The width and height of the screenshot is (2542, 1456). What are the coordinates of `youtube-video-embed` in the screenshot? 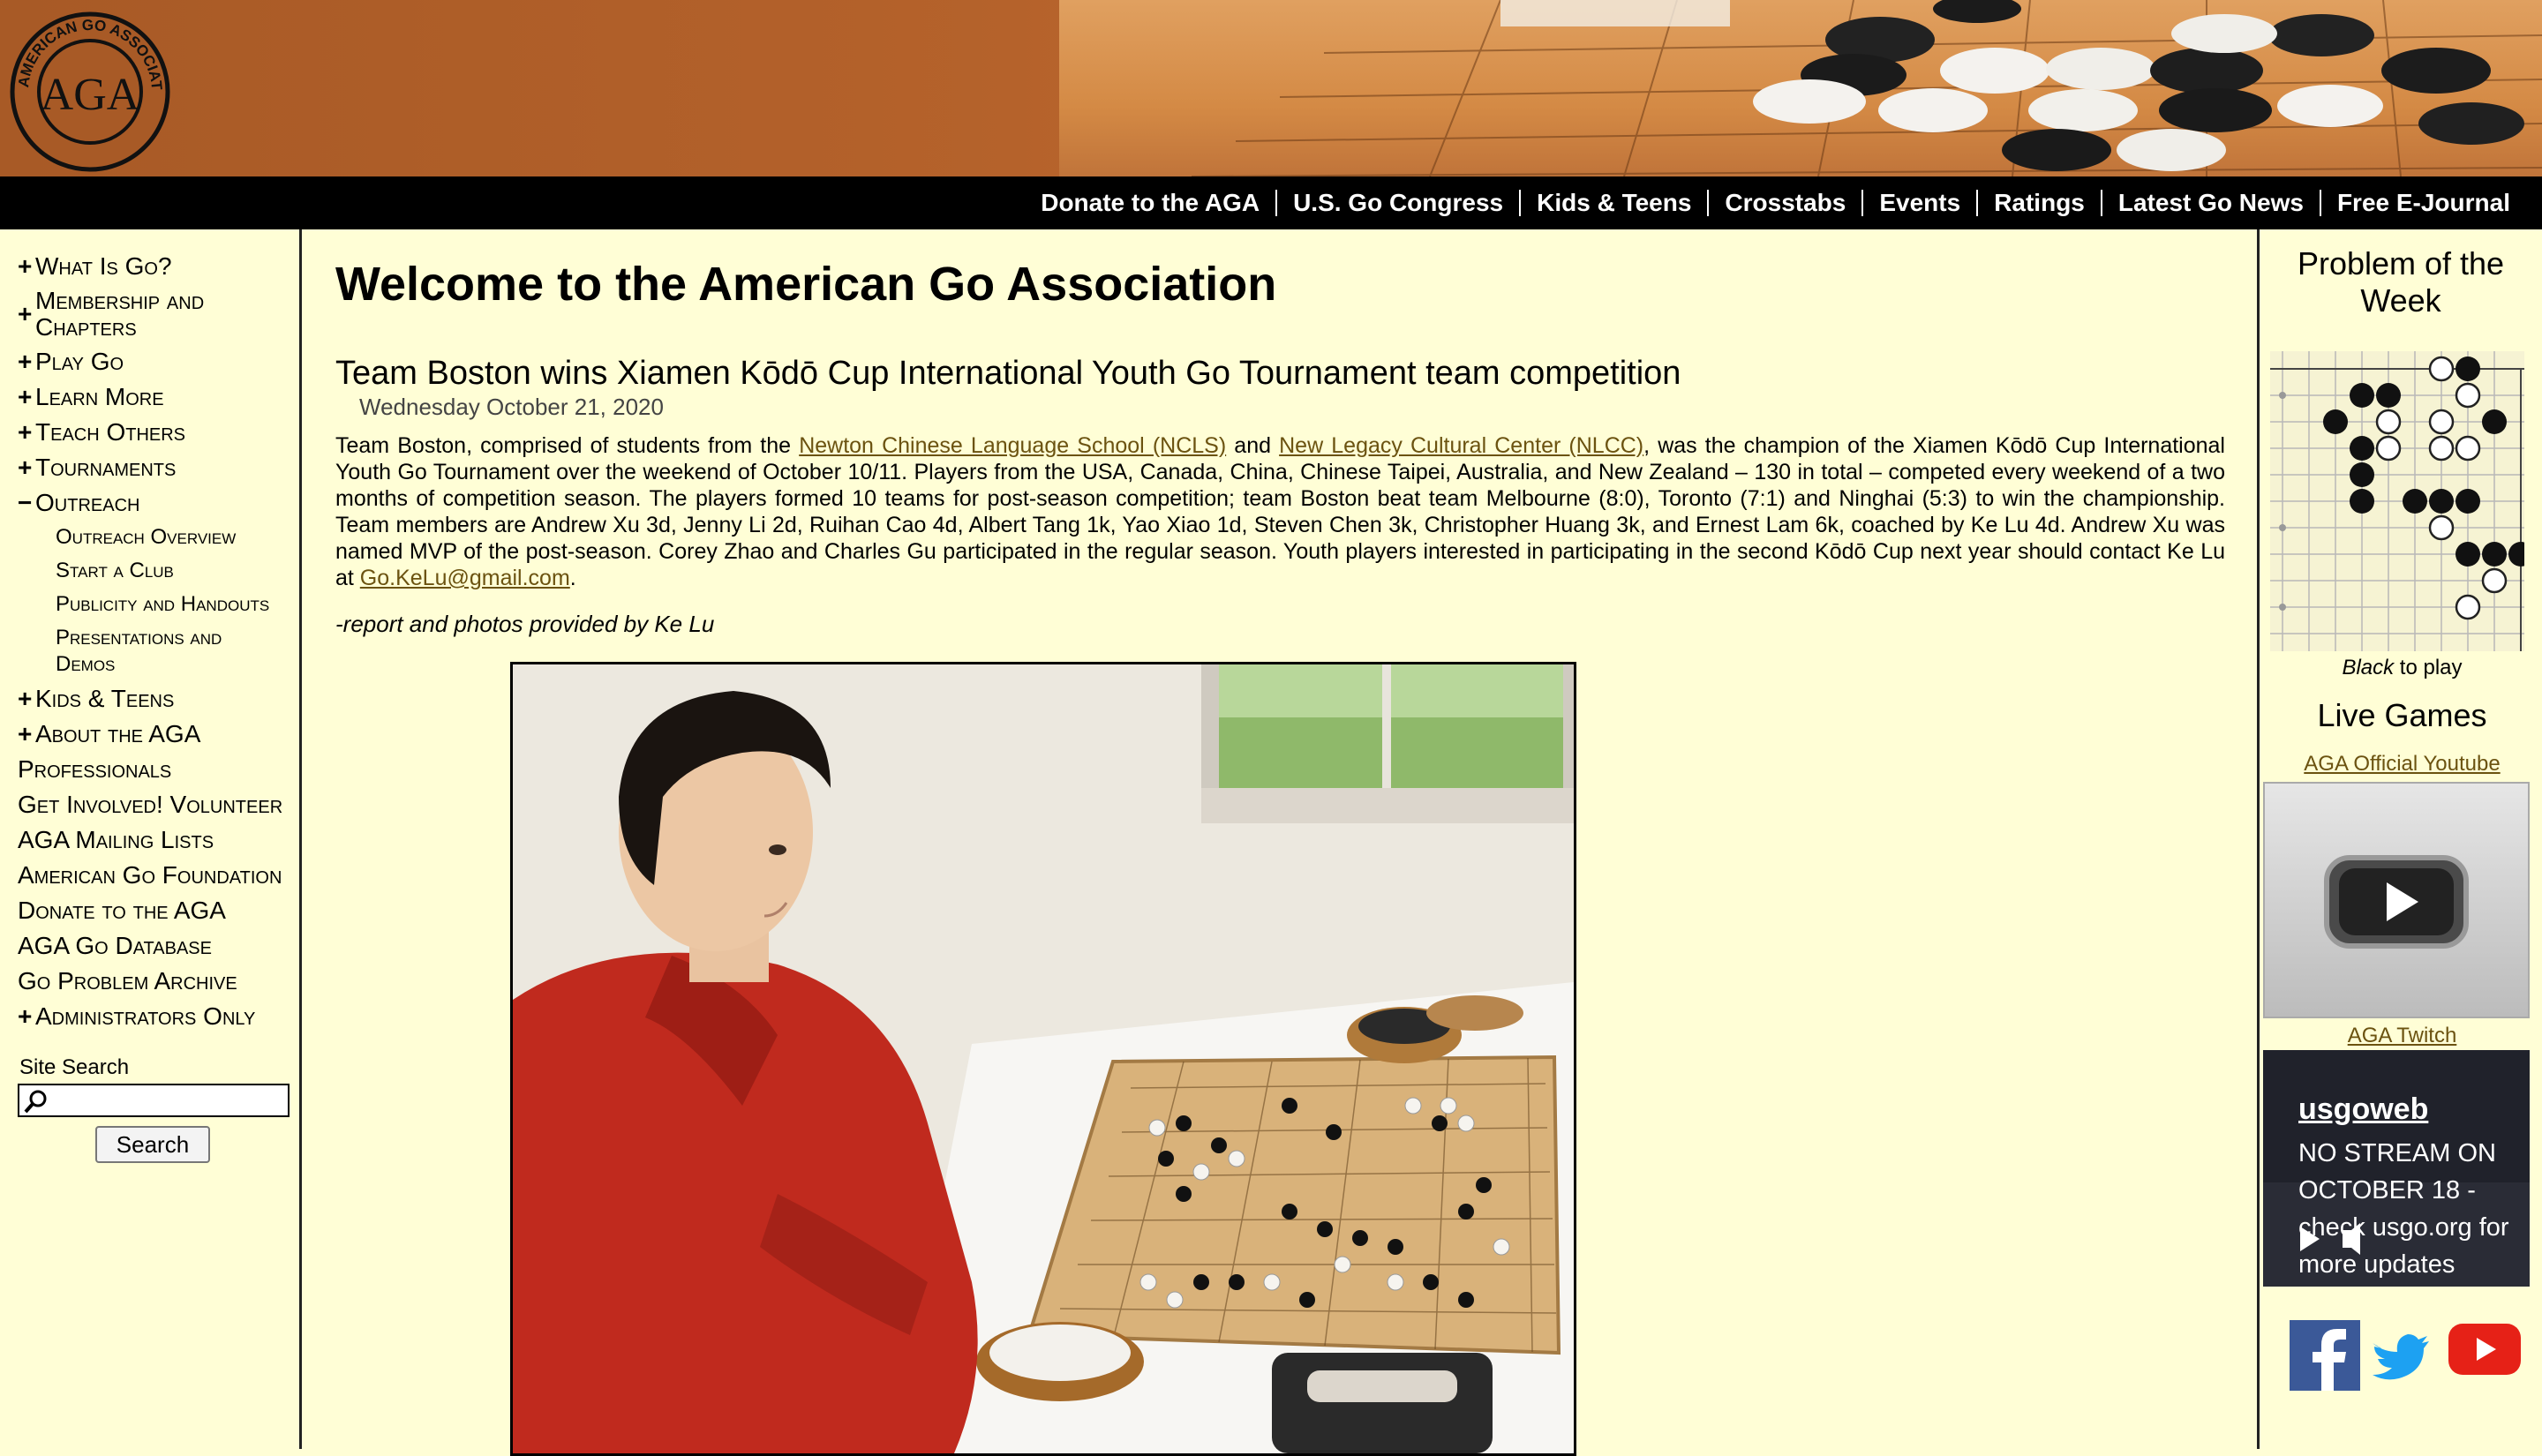 It's located at (2396, 900).